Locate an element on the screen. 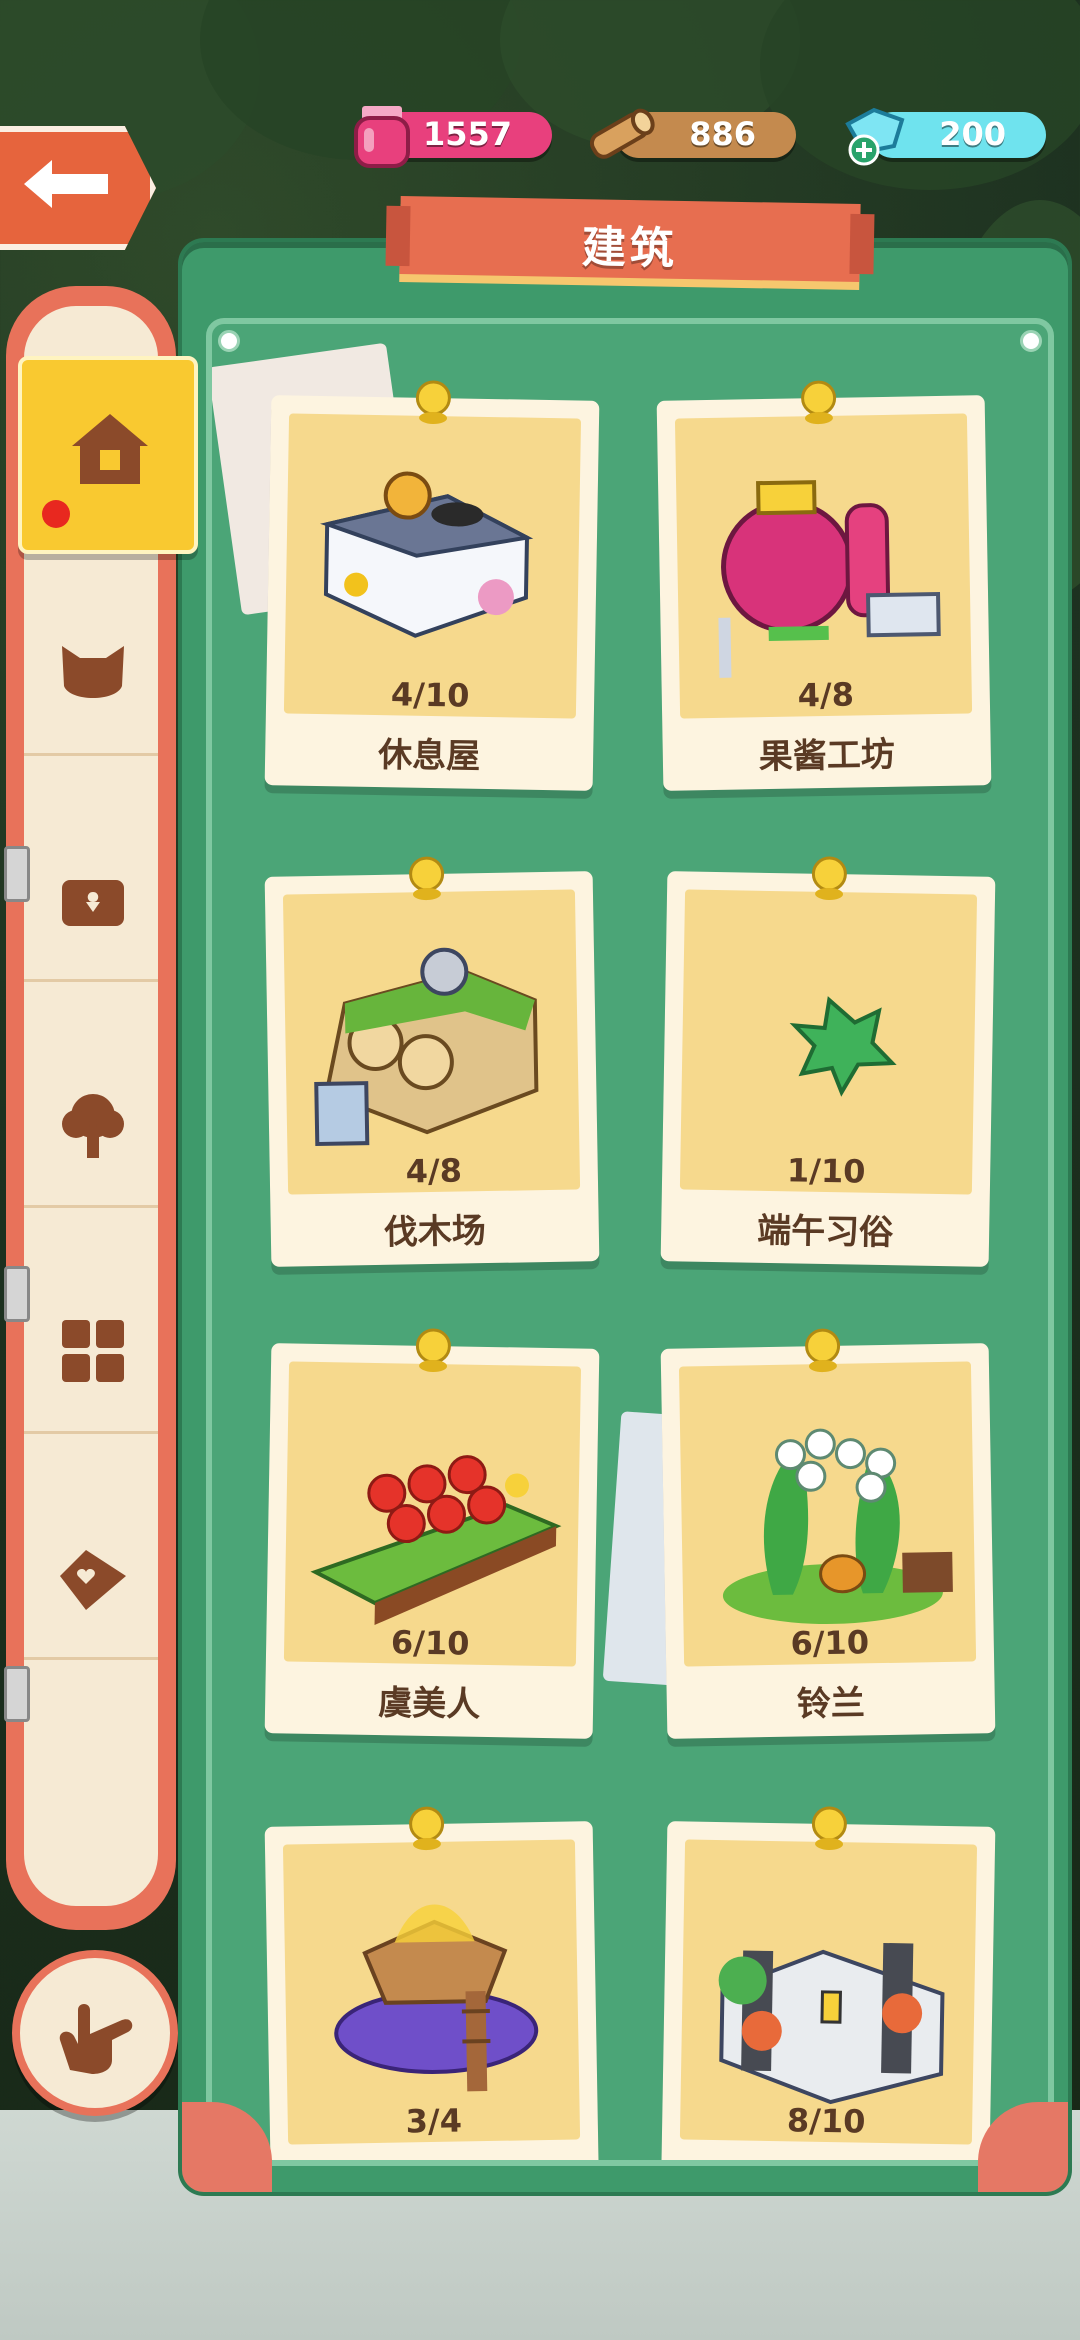 The image size is (1080, 2340). building-card-poppy: 6/10 虞美人 is located at coordinates (432, 1533).